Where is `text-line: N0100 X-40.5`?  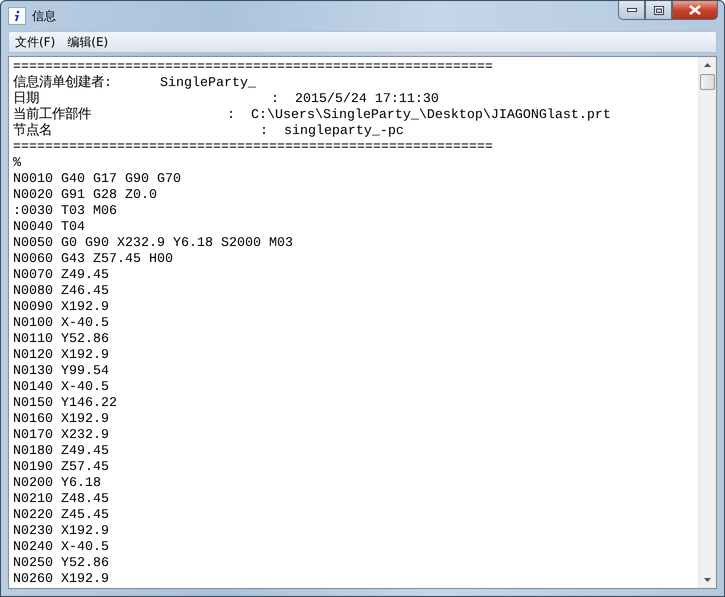 text-line: N0100 X-40.5 is located at coordinates (61, 324).